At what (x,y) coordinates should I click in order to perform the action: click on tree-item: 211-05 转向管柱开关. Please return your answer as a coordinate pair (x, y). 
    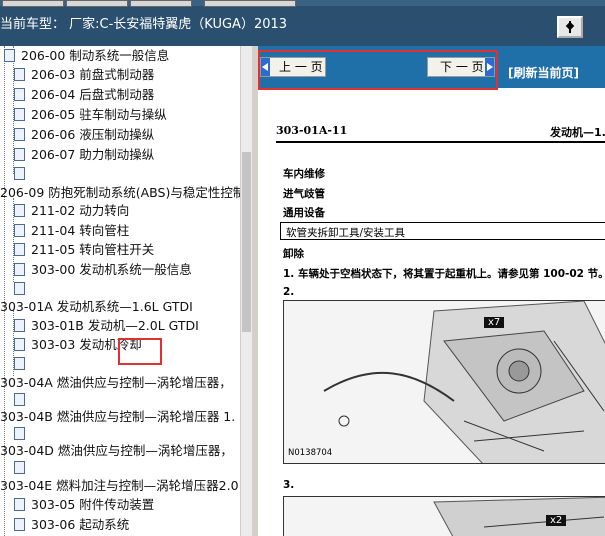
    Looking at the image, I should click on (84, 250).